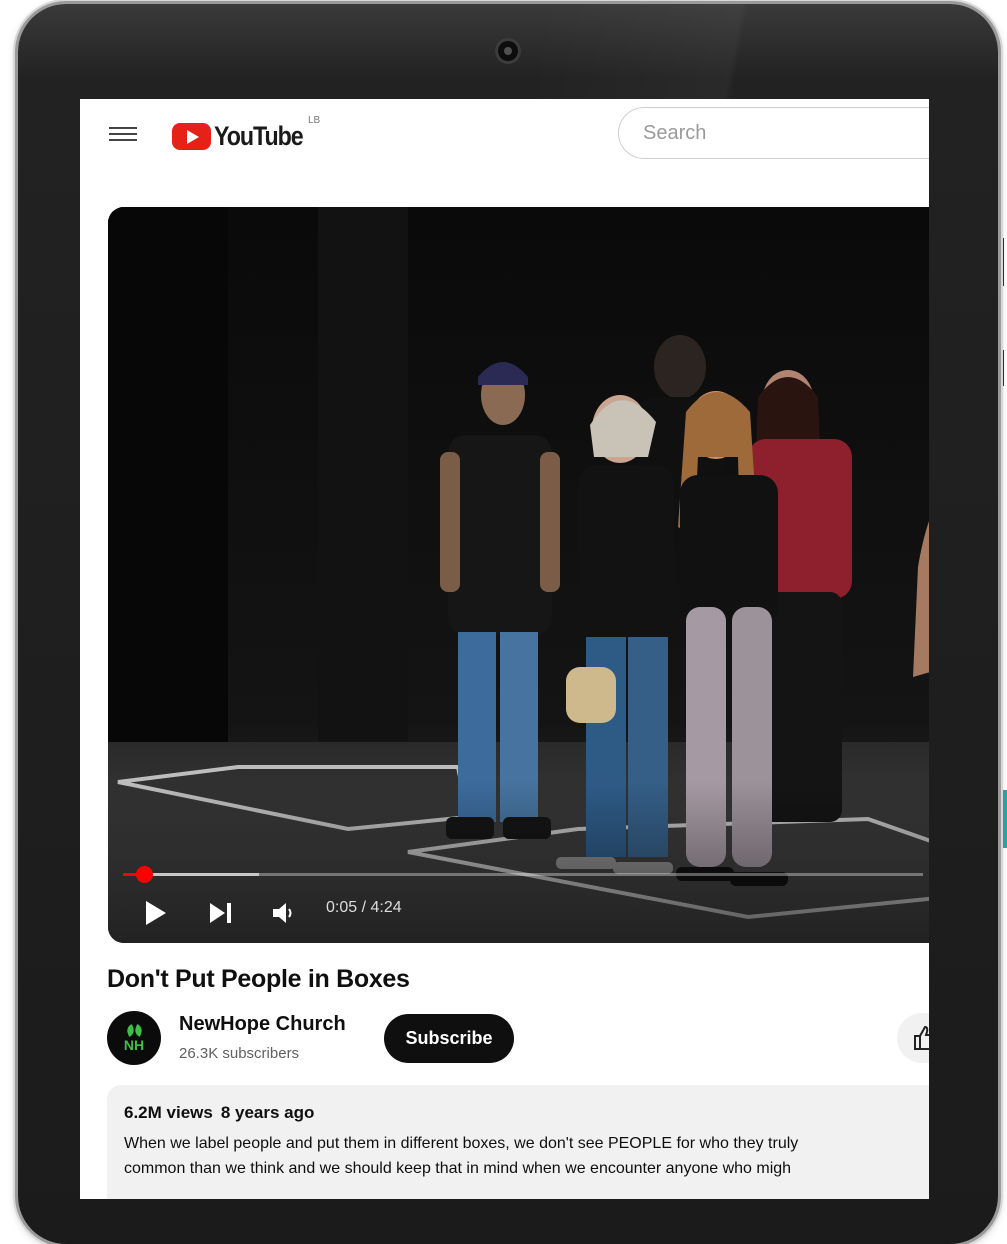  Describe the element at coordinates (191, 136) in the screenshot. I see `youtube-play-icon` at that location.